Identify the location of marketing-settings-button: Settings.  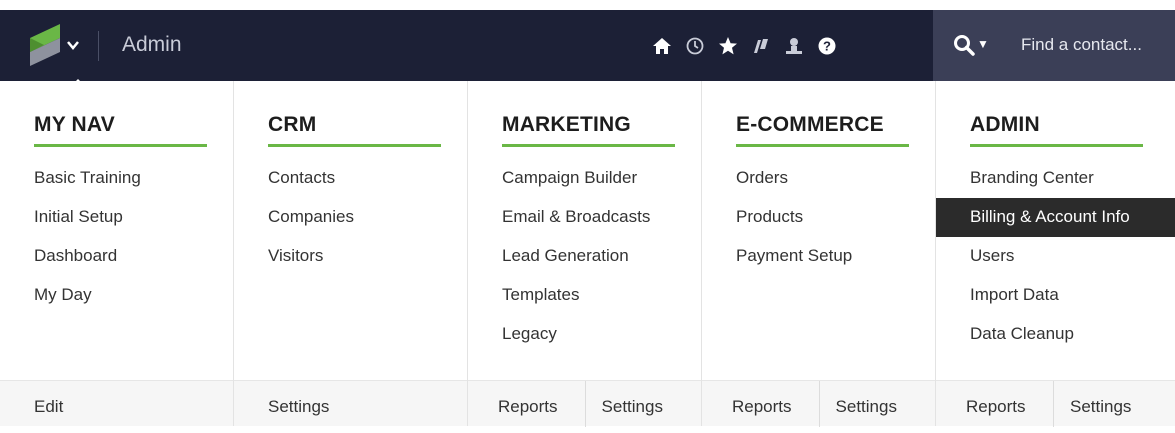
(642, 404).